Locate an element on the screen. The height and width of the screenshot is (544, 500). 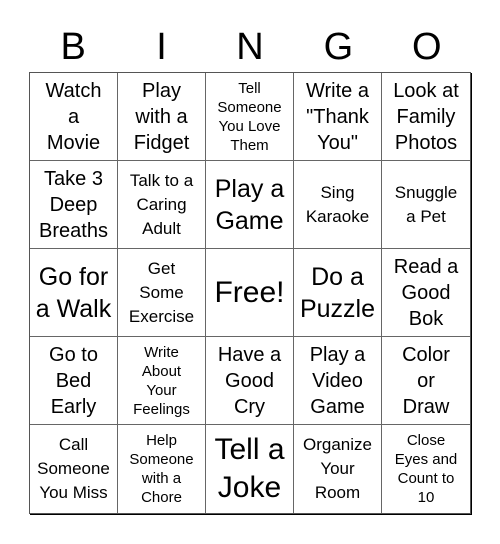
bingo-cell-n5: Tell a Joke is located at coordinates (250, 469).